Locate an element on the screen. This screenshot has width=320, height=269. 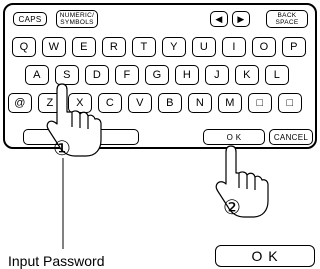
step-2-marker: ② is located at coordinates (232, 207).